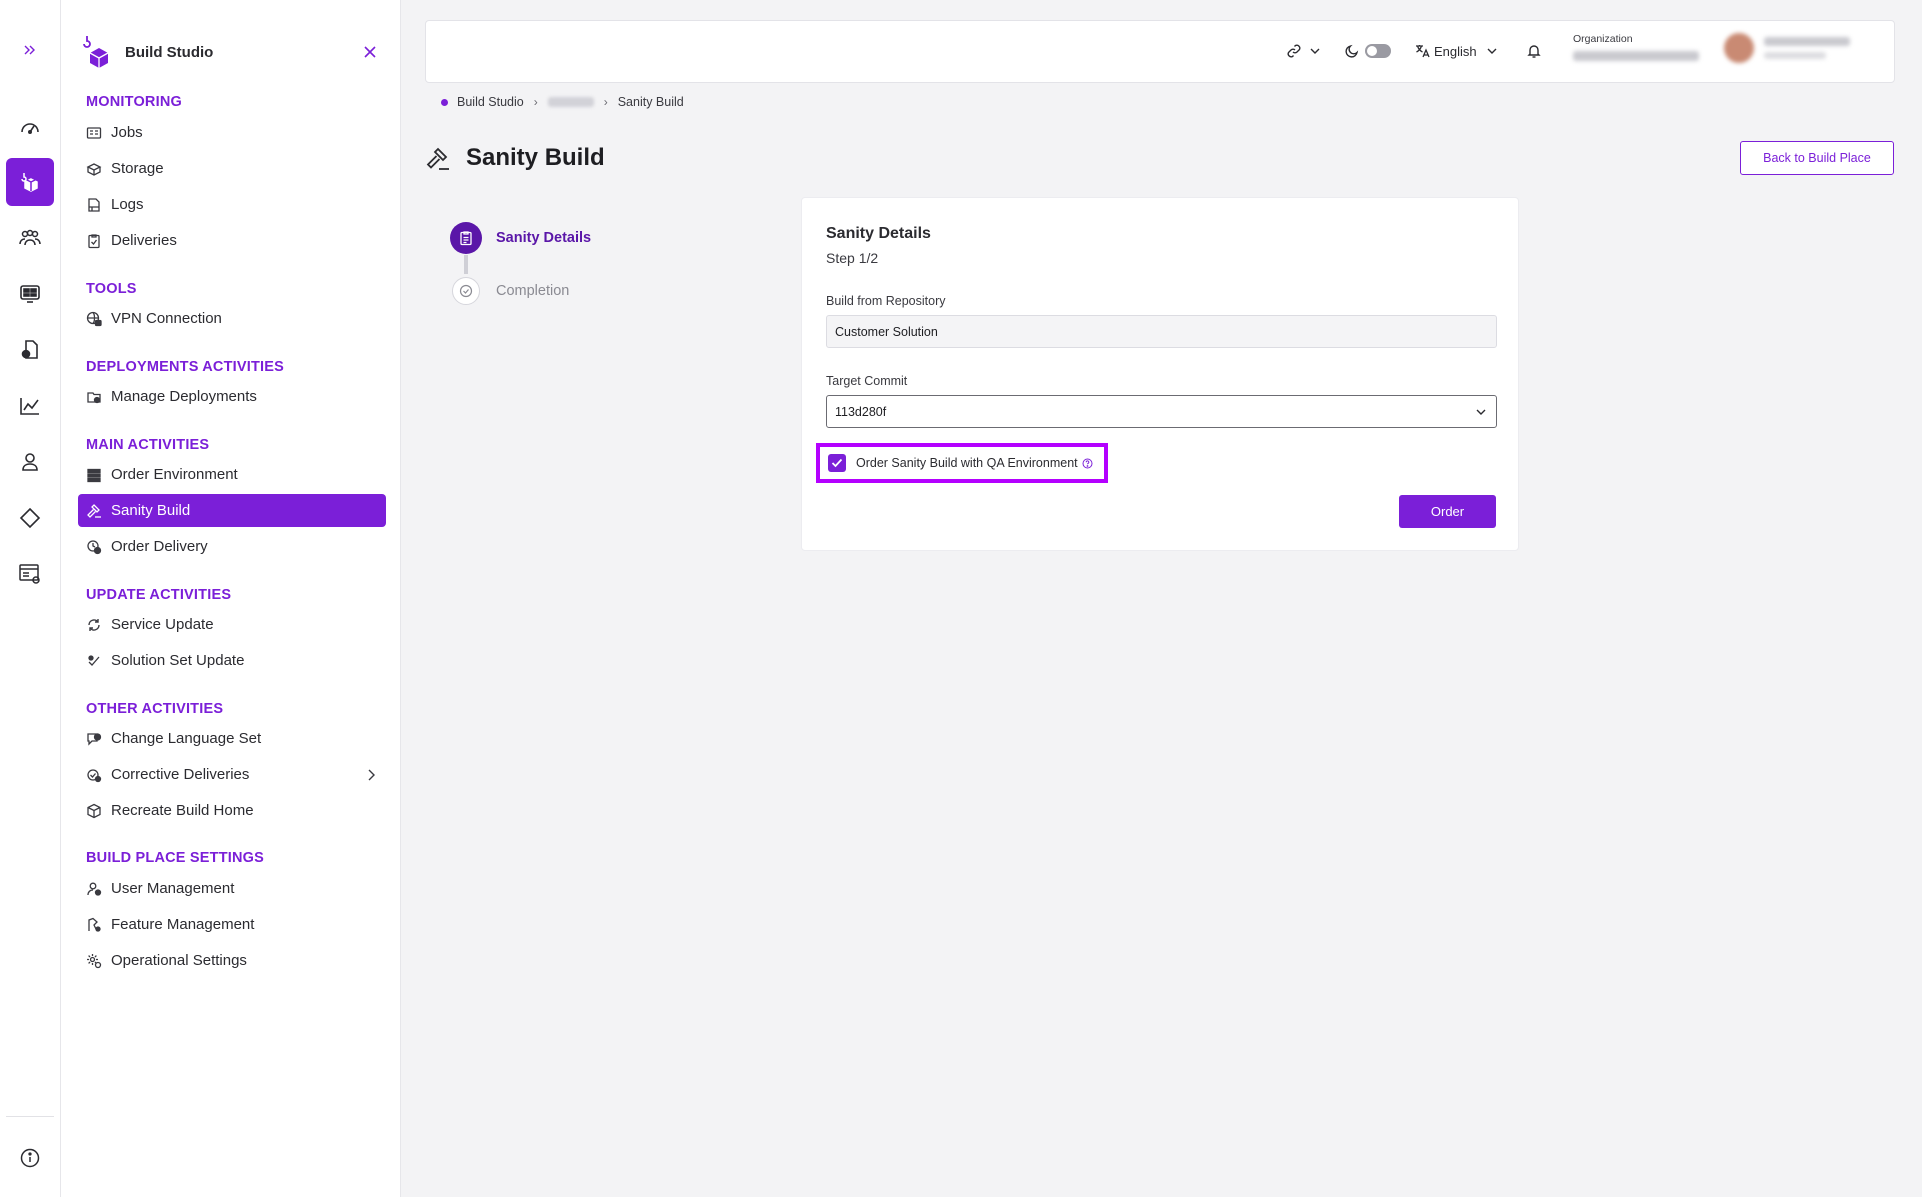 Image resolution: width=1922 pixels, height=1197 pixels. What do you see at coordinates (96, 52) in the screenshot?
I see `build-studio-logo` at bounding box center [96, 52].